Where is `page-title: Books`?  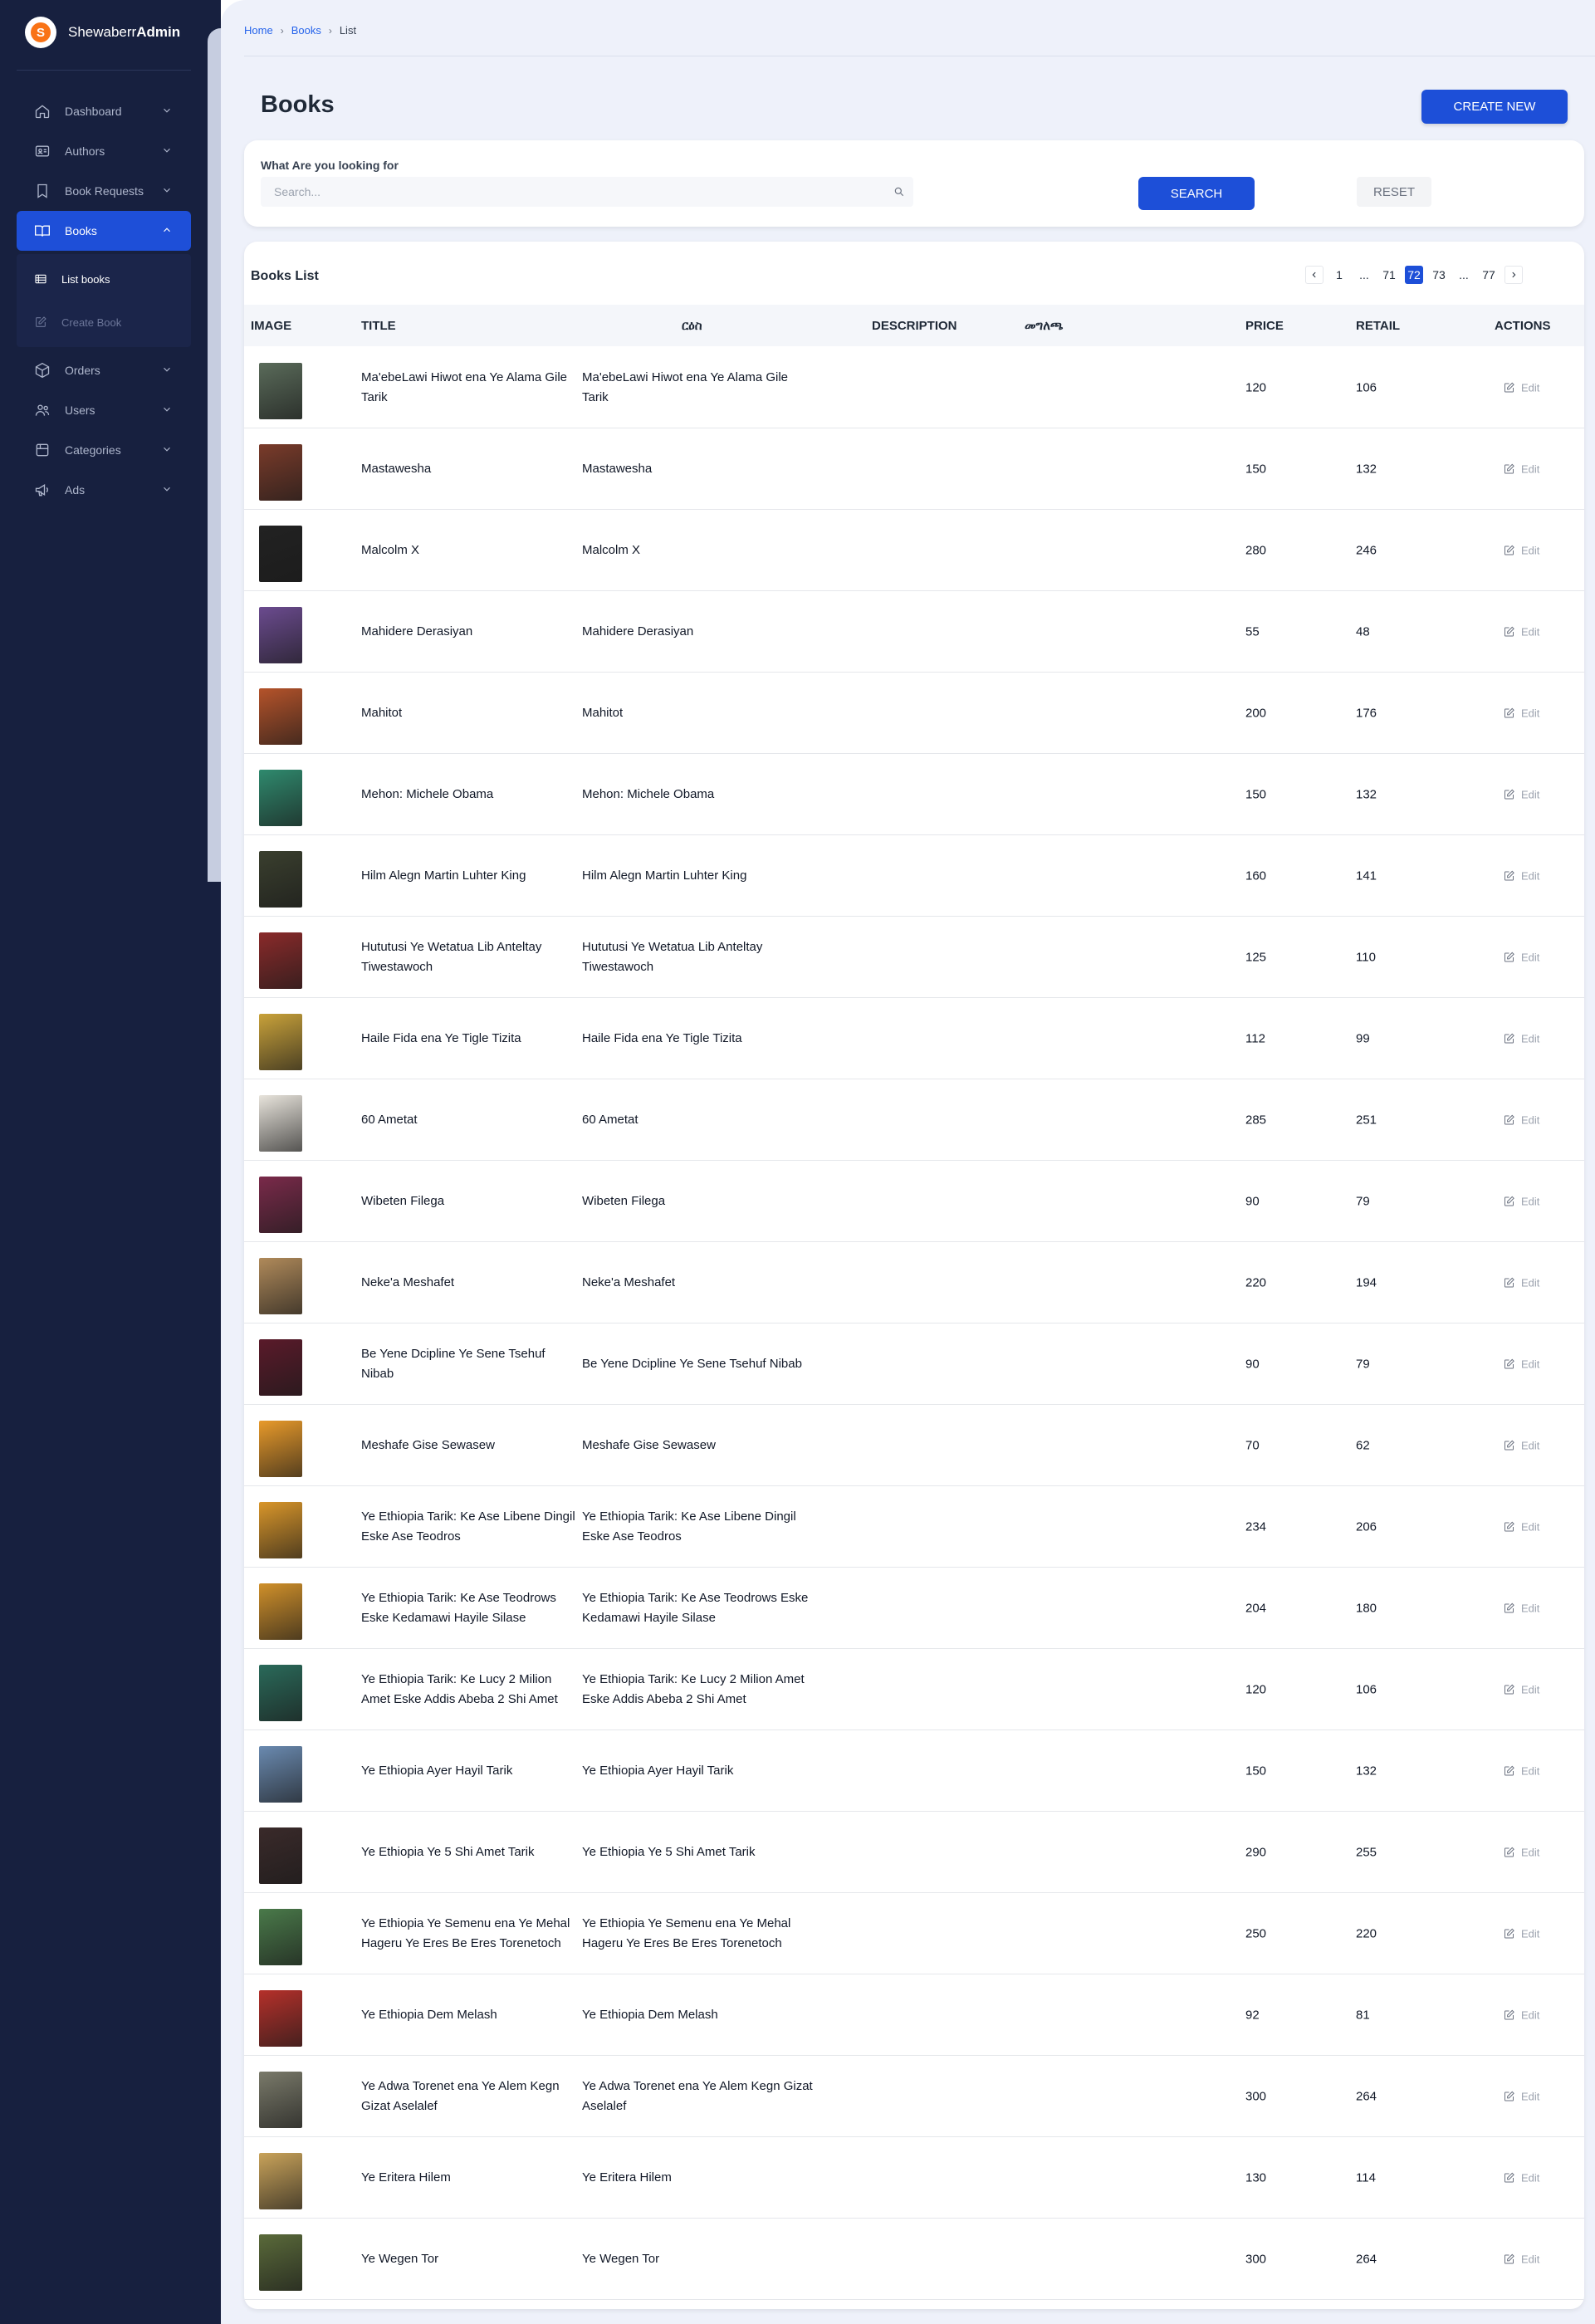 page-title: Books is located at coordinates (298, 104).